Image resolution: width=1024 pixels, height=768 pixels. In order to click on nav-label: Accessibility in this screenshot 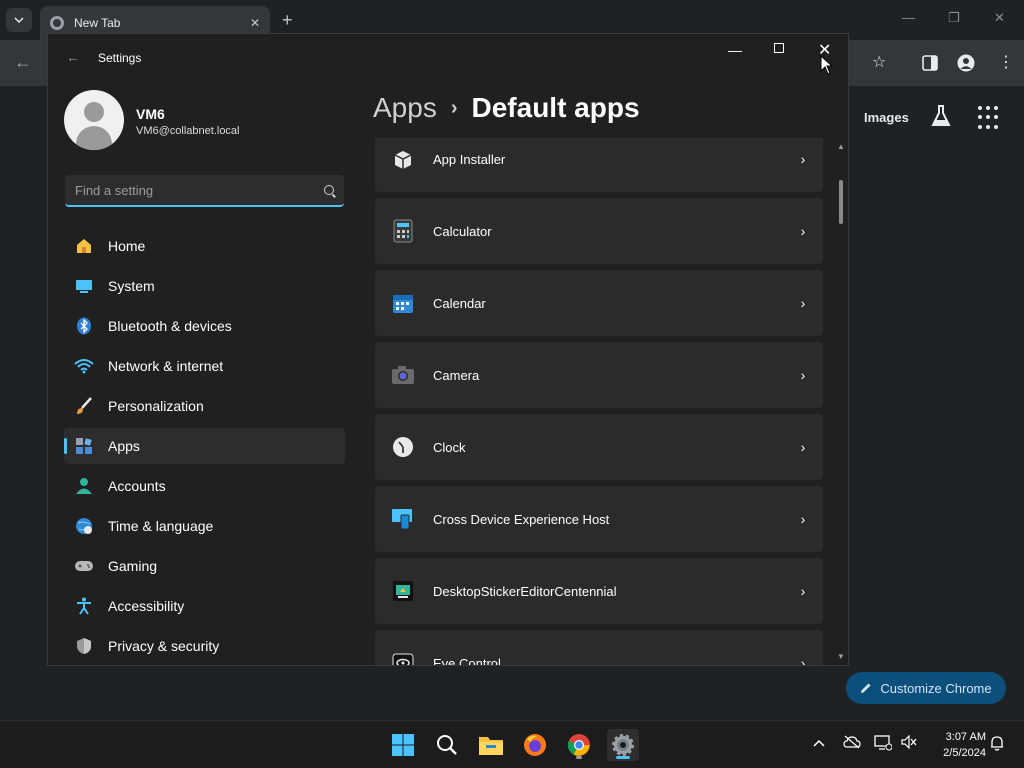, I will do `click(146, 606)`.